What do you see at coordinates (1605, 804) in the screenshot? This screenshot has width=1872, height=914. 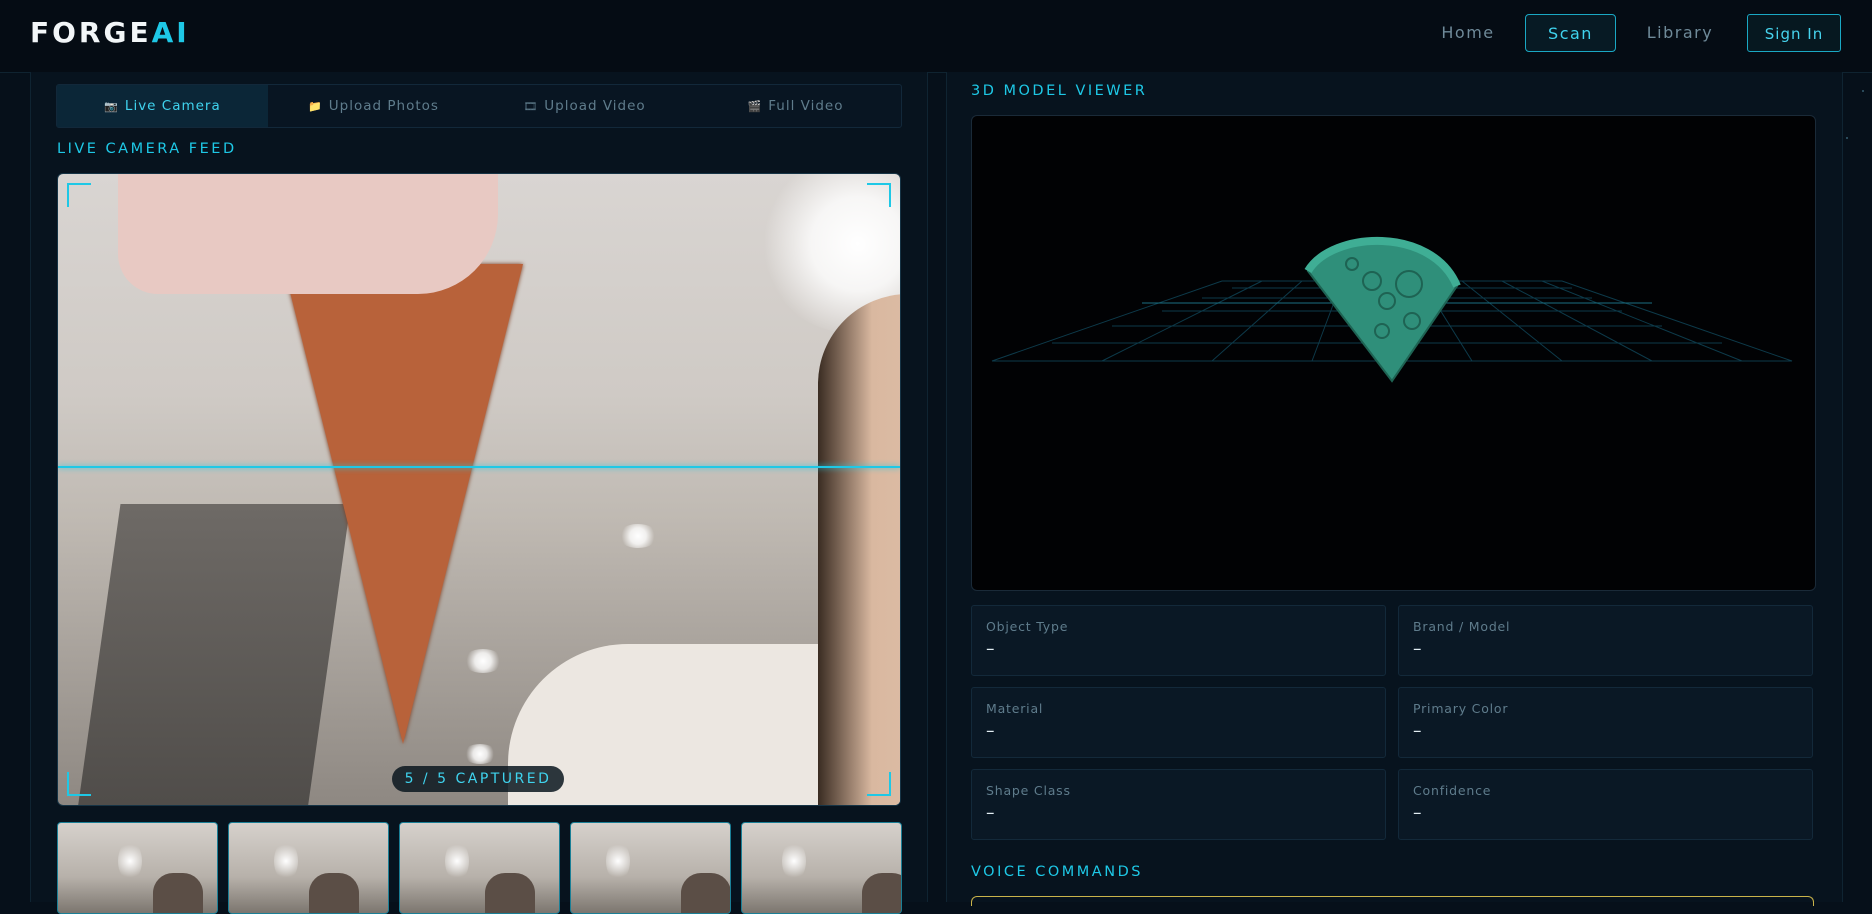 I see `confidence-card: Confidence –` at bounding box center [1605, 804].